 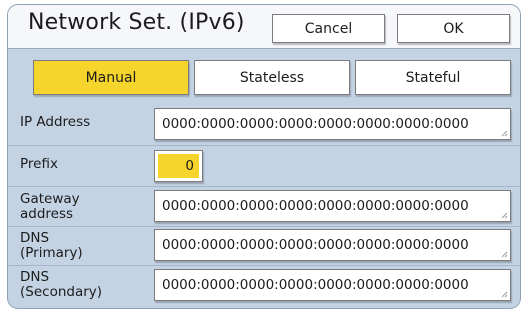 I want to click on dns-primary-label-line1: DNS, so click(x=35, y=238).